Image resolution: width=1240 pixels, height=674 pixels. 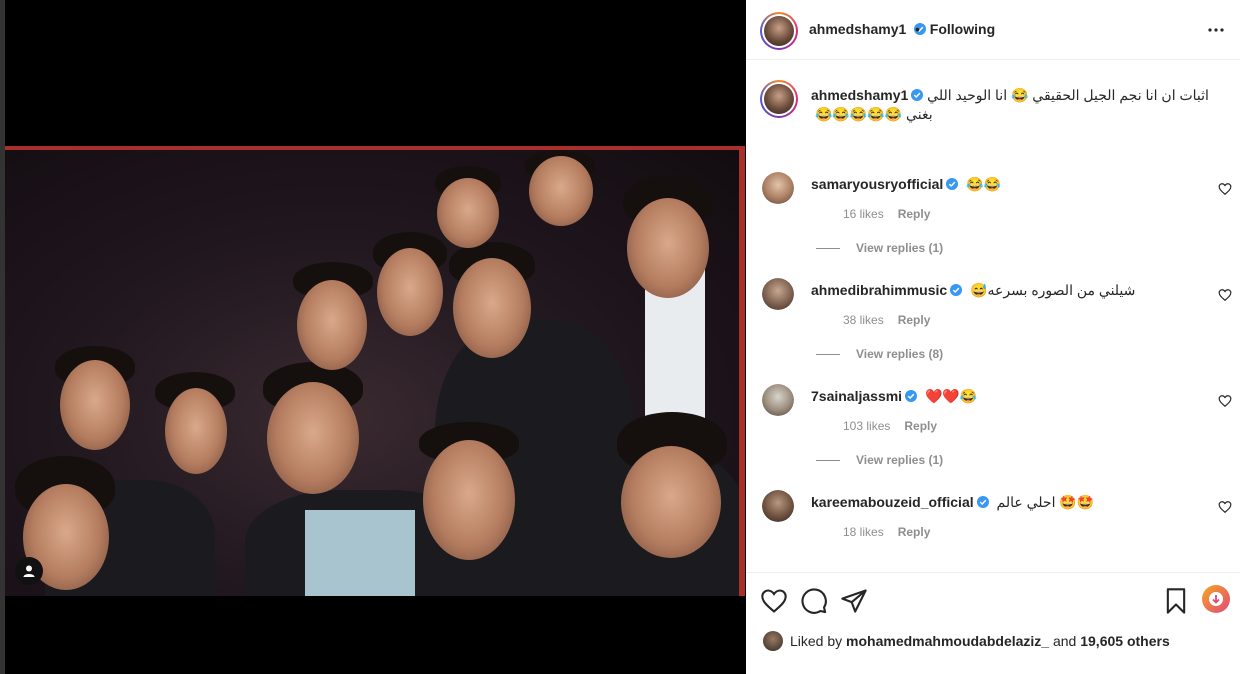 What do you see at coordinates (774, 601) in the screenshot?
I see `heart-icon` at bounding box center [774, 601].